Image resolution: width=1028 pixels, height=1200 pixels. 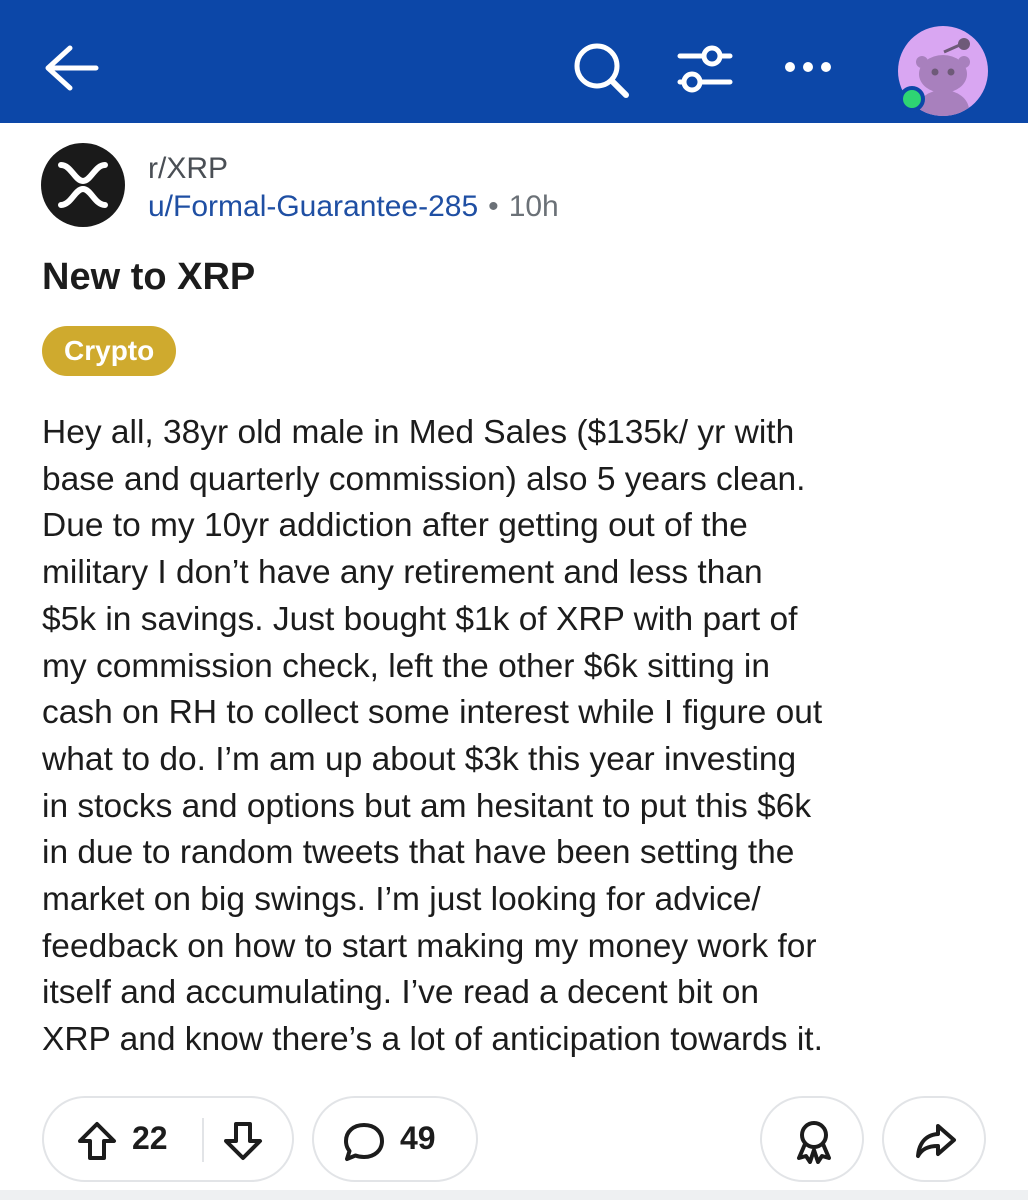 What do you see at coordinates (150, 1138) in the screenshot?
I see `upvote-count: 22` at bounding box center [150, 1138].